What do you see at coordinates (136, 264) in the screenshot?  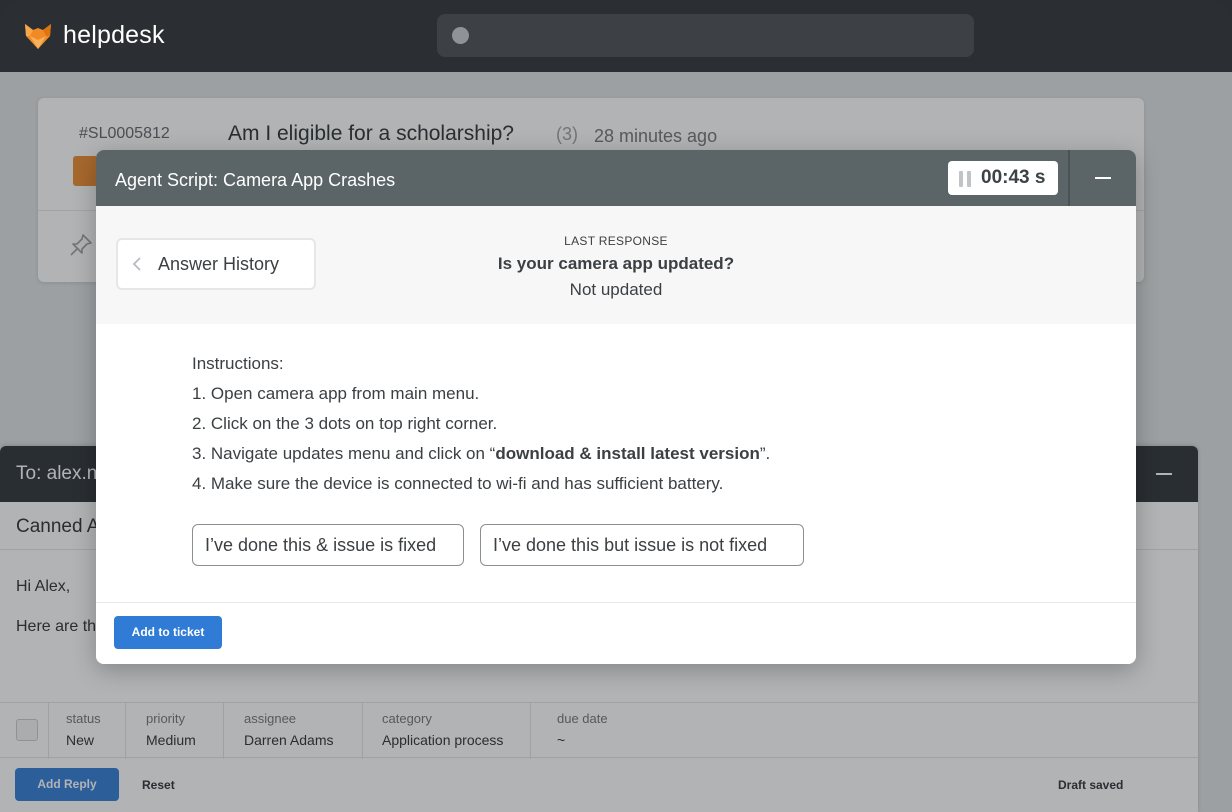 I see `chevron-left-icon` at bounding box center [136, 264].